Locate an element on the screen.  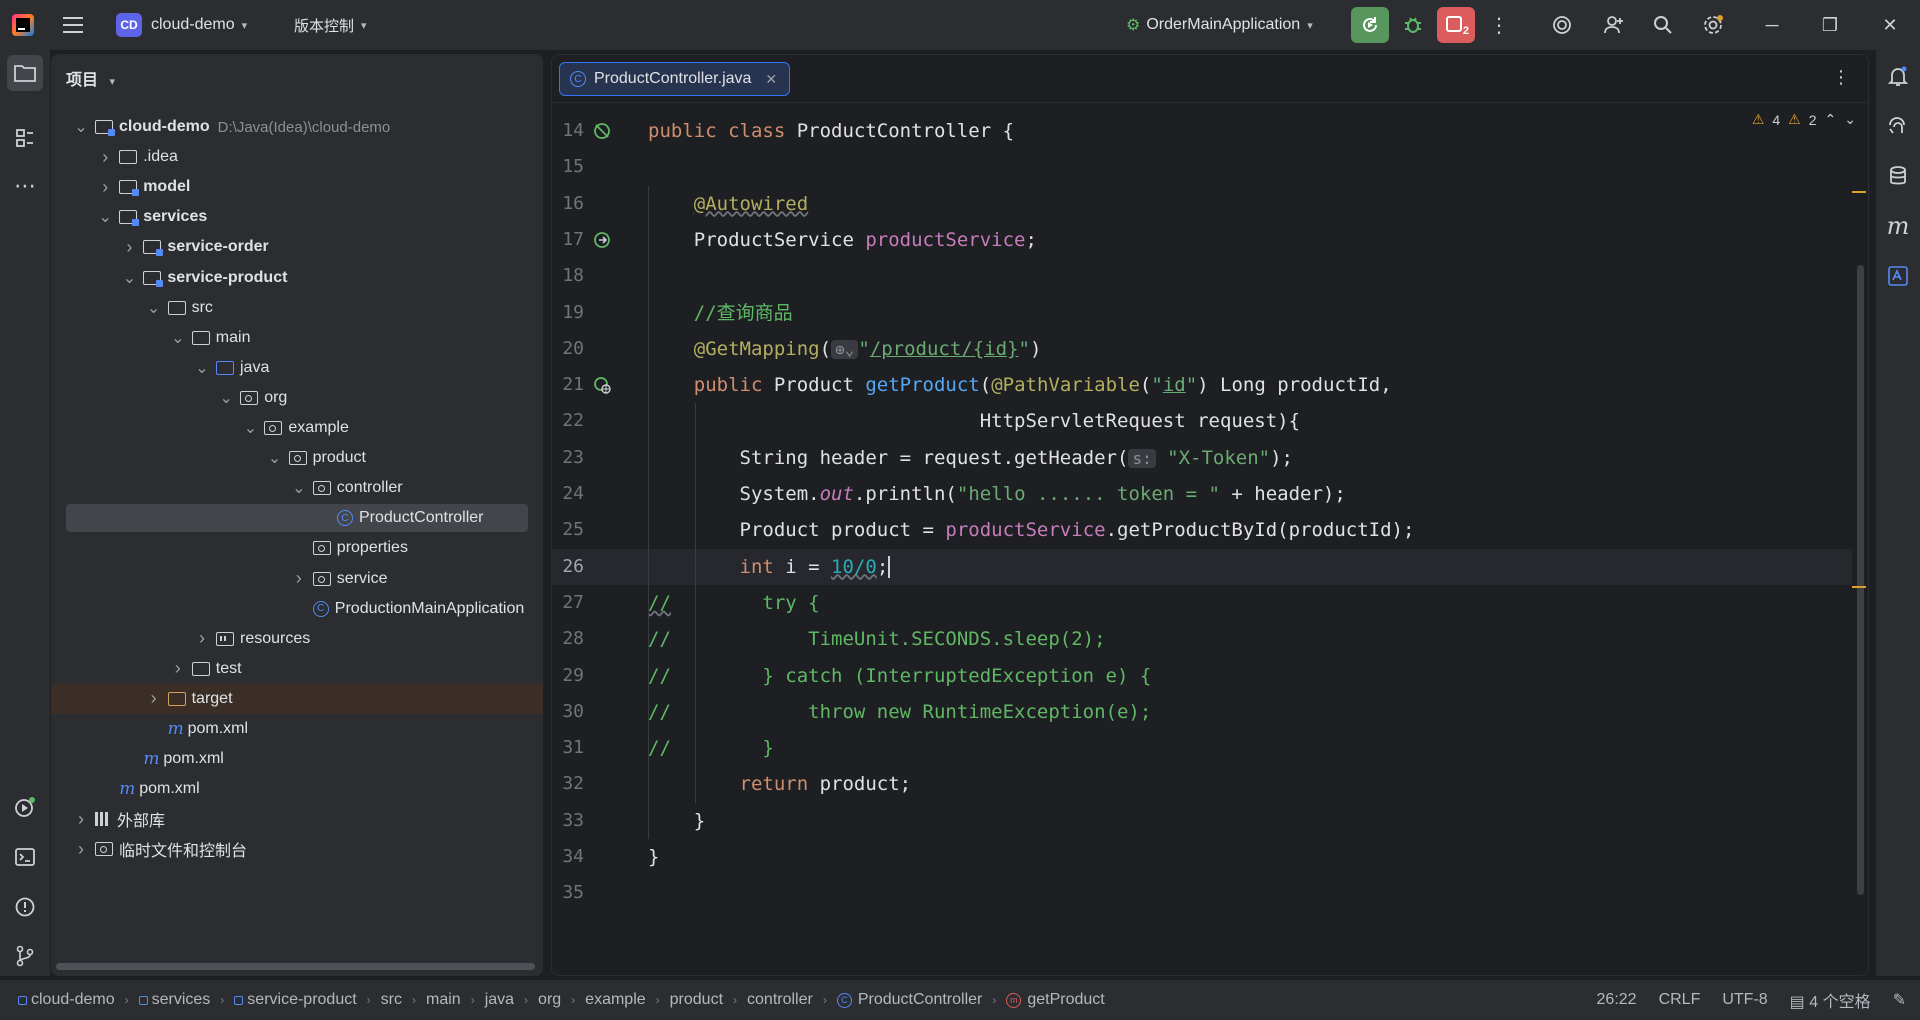
line-number: 20 is located at coordinates (568, 349).